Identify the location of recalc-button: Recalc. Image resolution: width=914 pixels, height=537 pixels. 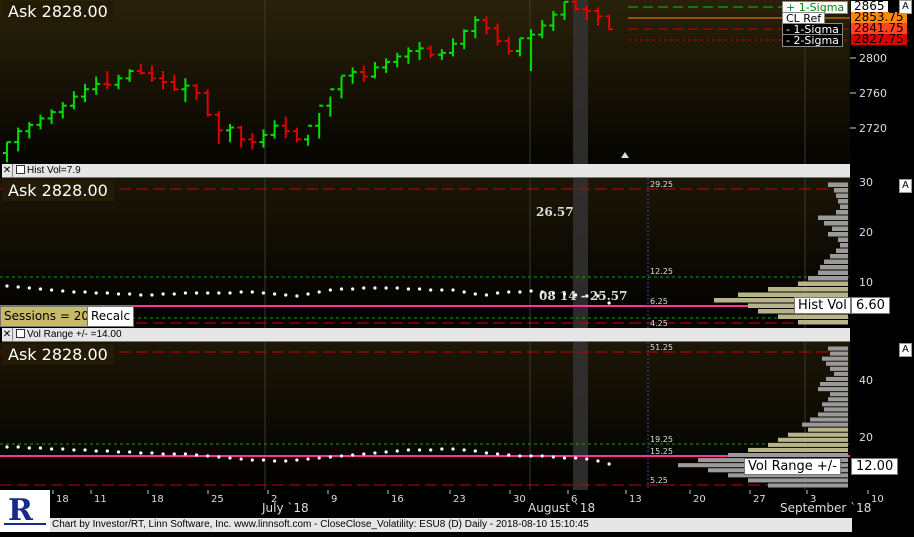
(111, 316).